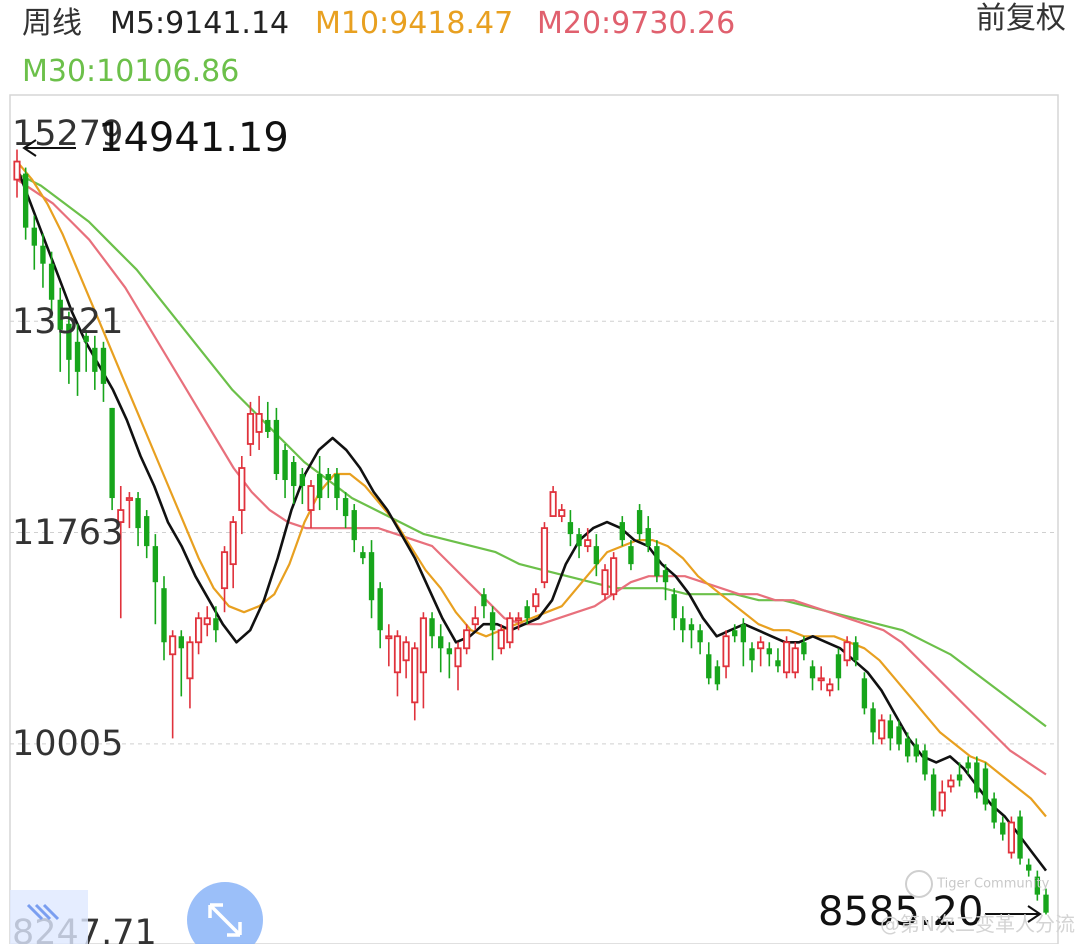  I want to click on watermark-brand: Tiger Community, so click(977, 884).